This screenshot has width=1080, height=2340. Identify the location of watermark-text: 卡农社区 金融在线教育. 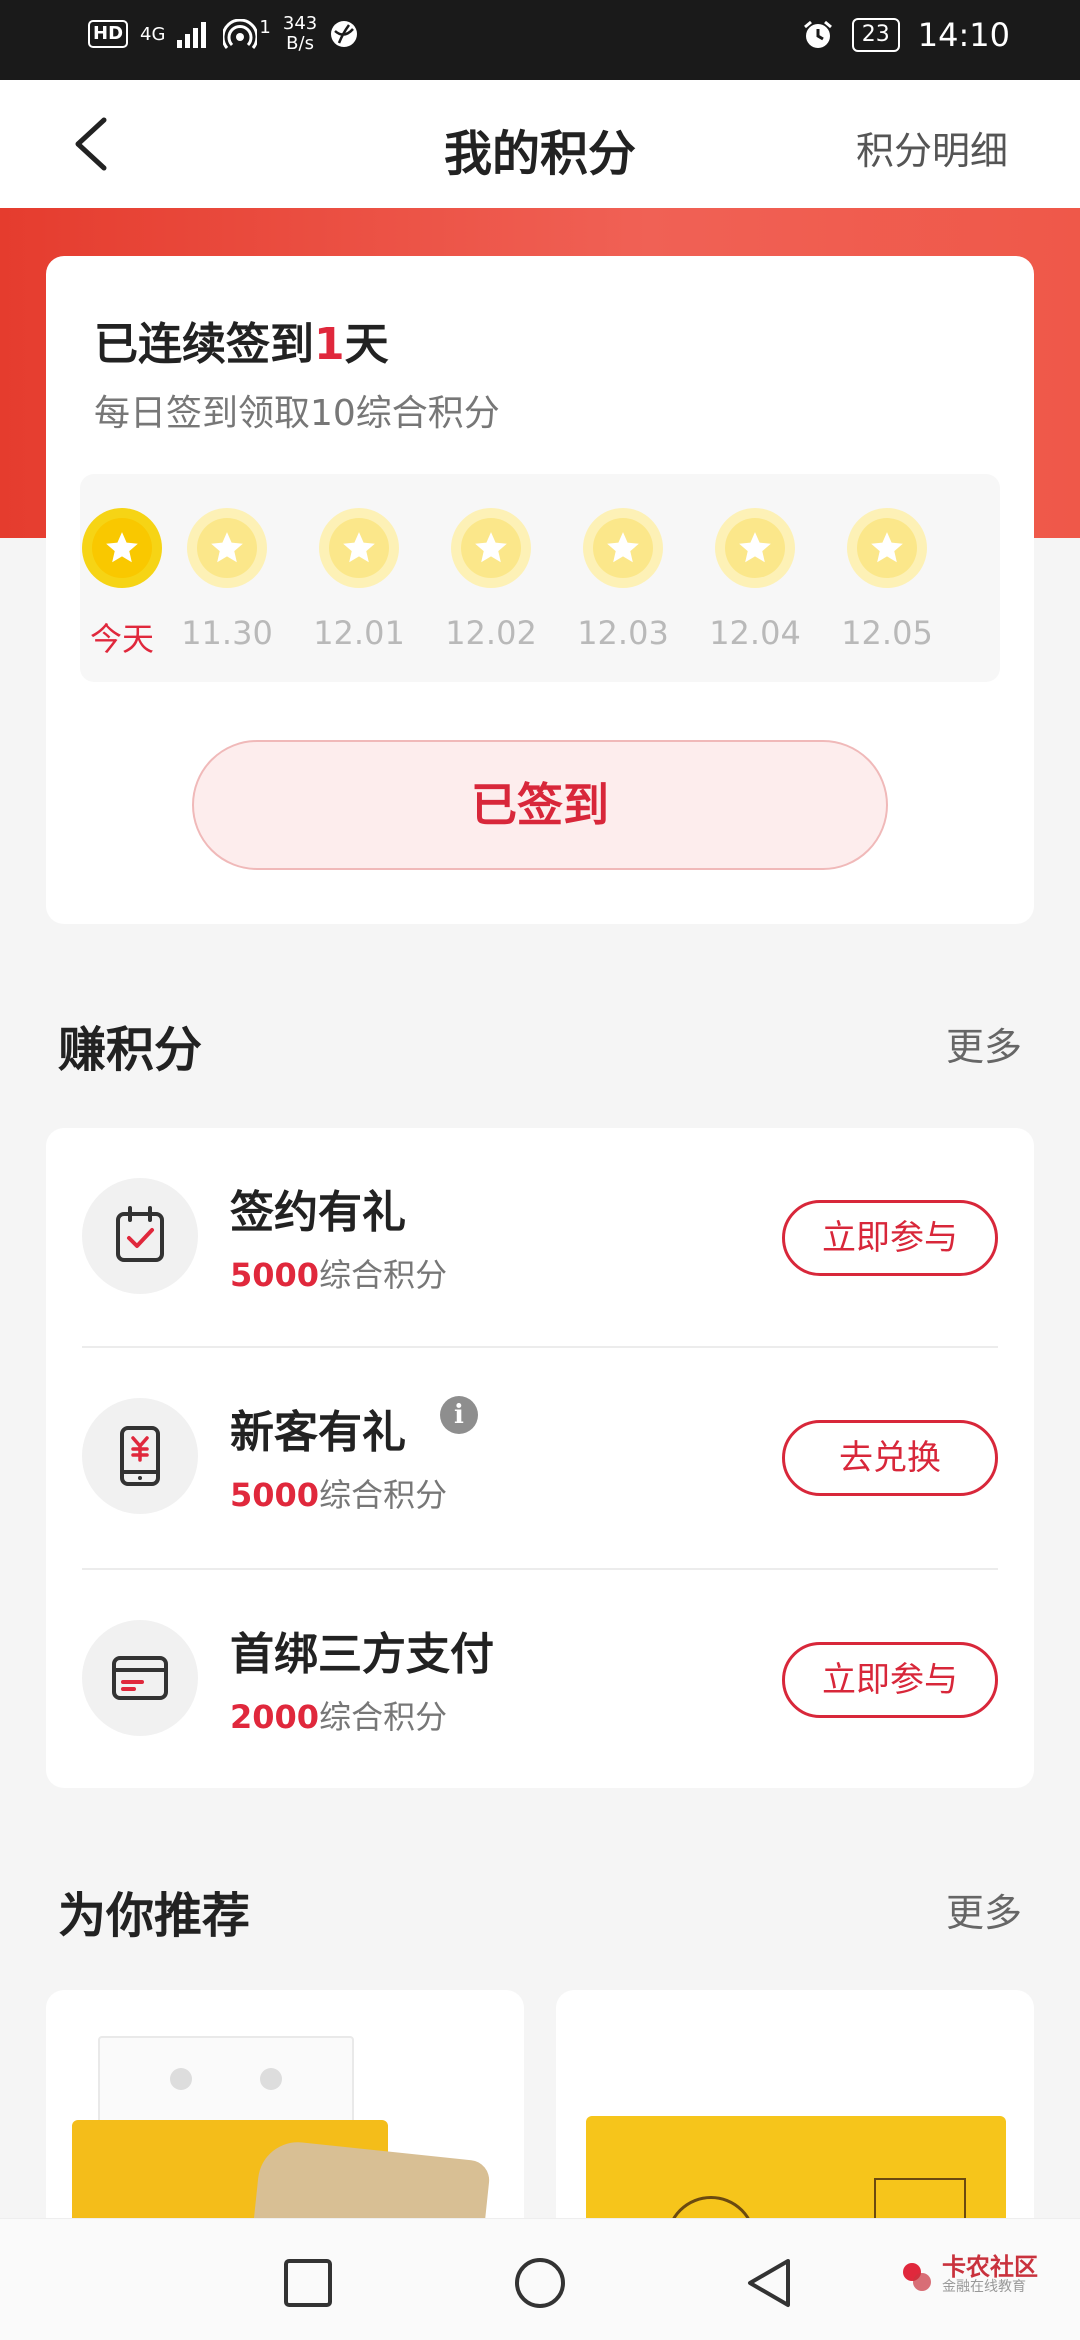
(990, 2275).